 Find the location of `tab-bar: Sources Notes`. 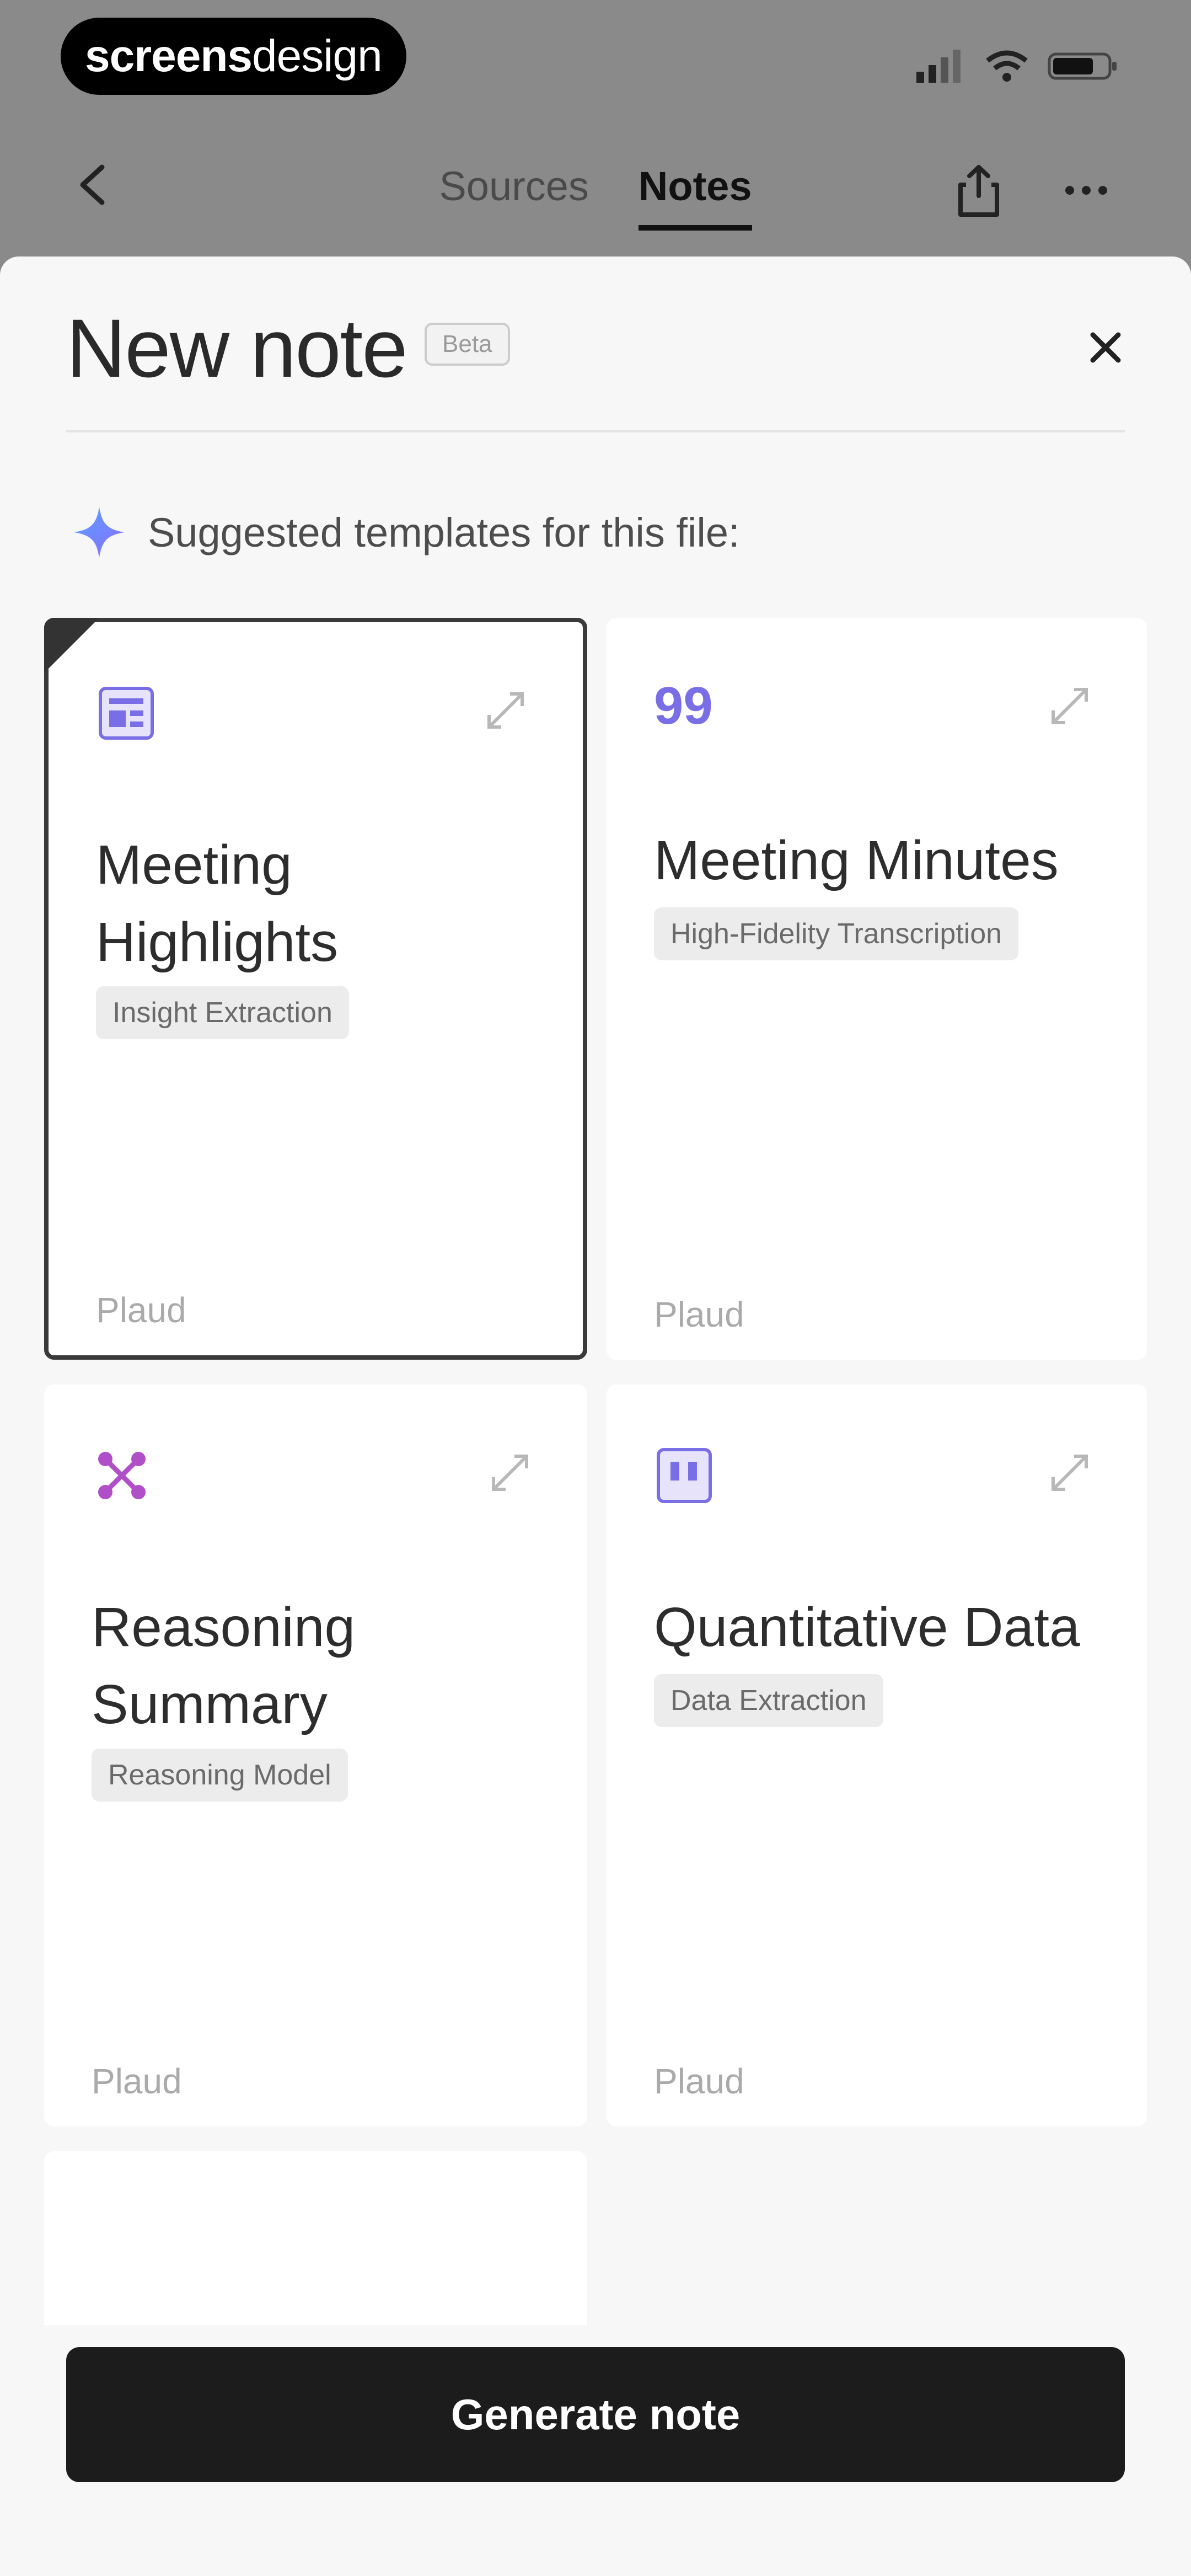

tab-bar: Sources Notes is located at coordinates (595, 197).